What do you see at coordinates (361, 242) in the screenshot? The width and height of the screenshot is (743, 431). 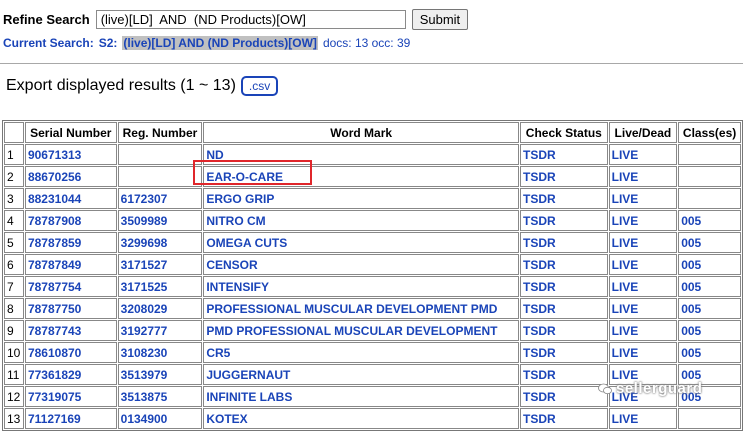 I see `word-mark-link: OMEGA CUTS` at bounding box center [361, 242].